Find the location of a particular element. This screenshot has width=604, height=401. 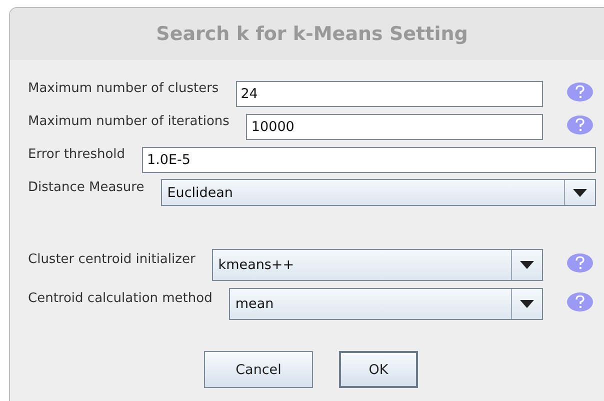

text-field: 24 is located at coordinates (389, 93).